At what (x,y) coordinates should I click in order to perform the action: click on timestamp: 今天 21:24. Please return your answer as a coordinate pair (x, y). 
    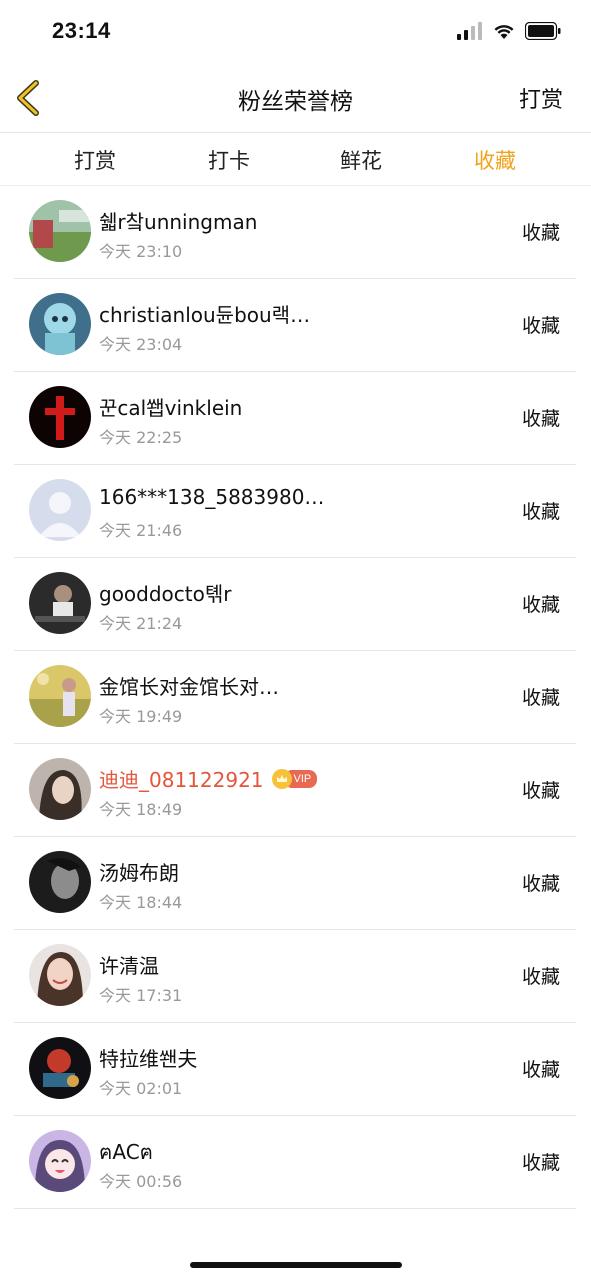
    Looking at the image, I should click on (141, 623).